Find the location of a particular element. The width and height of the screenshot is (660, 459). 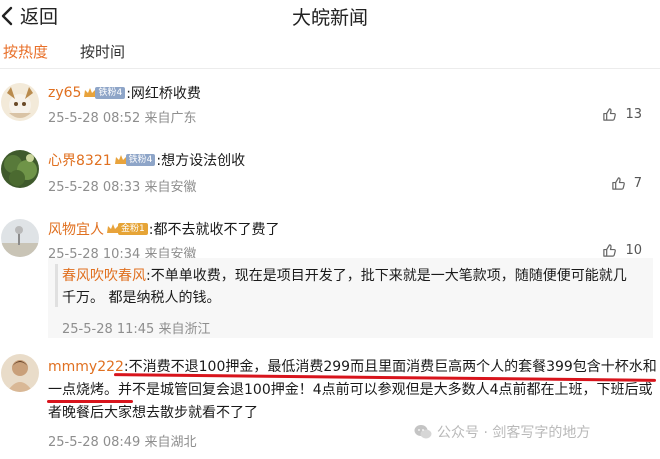

like-button: 10 is located at coordinates (622, 250).